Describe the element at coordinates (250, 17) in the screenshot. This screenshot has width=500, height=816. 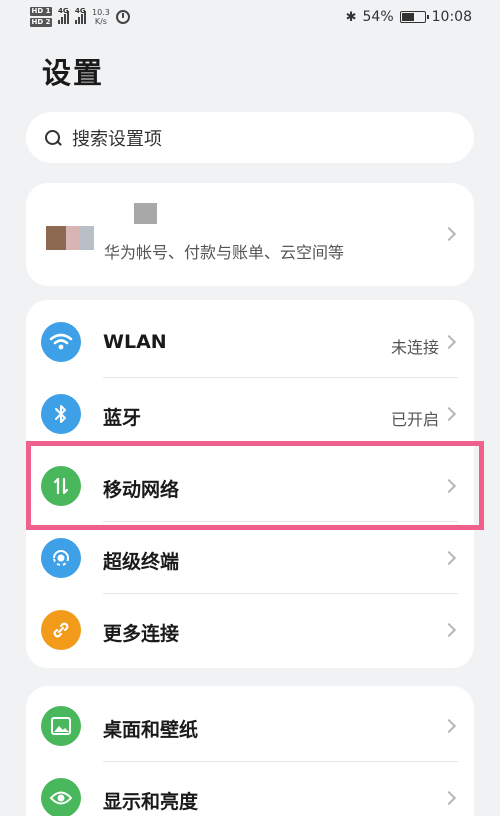
I see `status-bar: HD 1 HD 2 4G 4G 10.3 K/s ✱ 54% 10:08` at that location.